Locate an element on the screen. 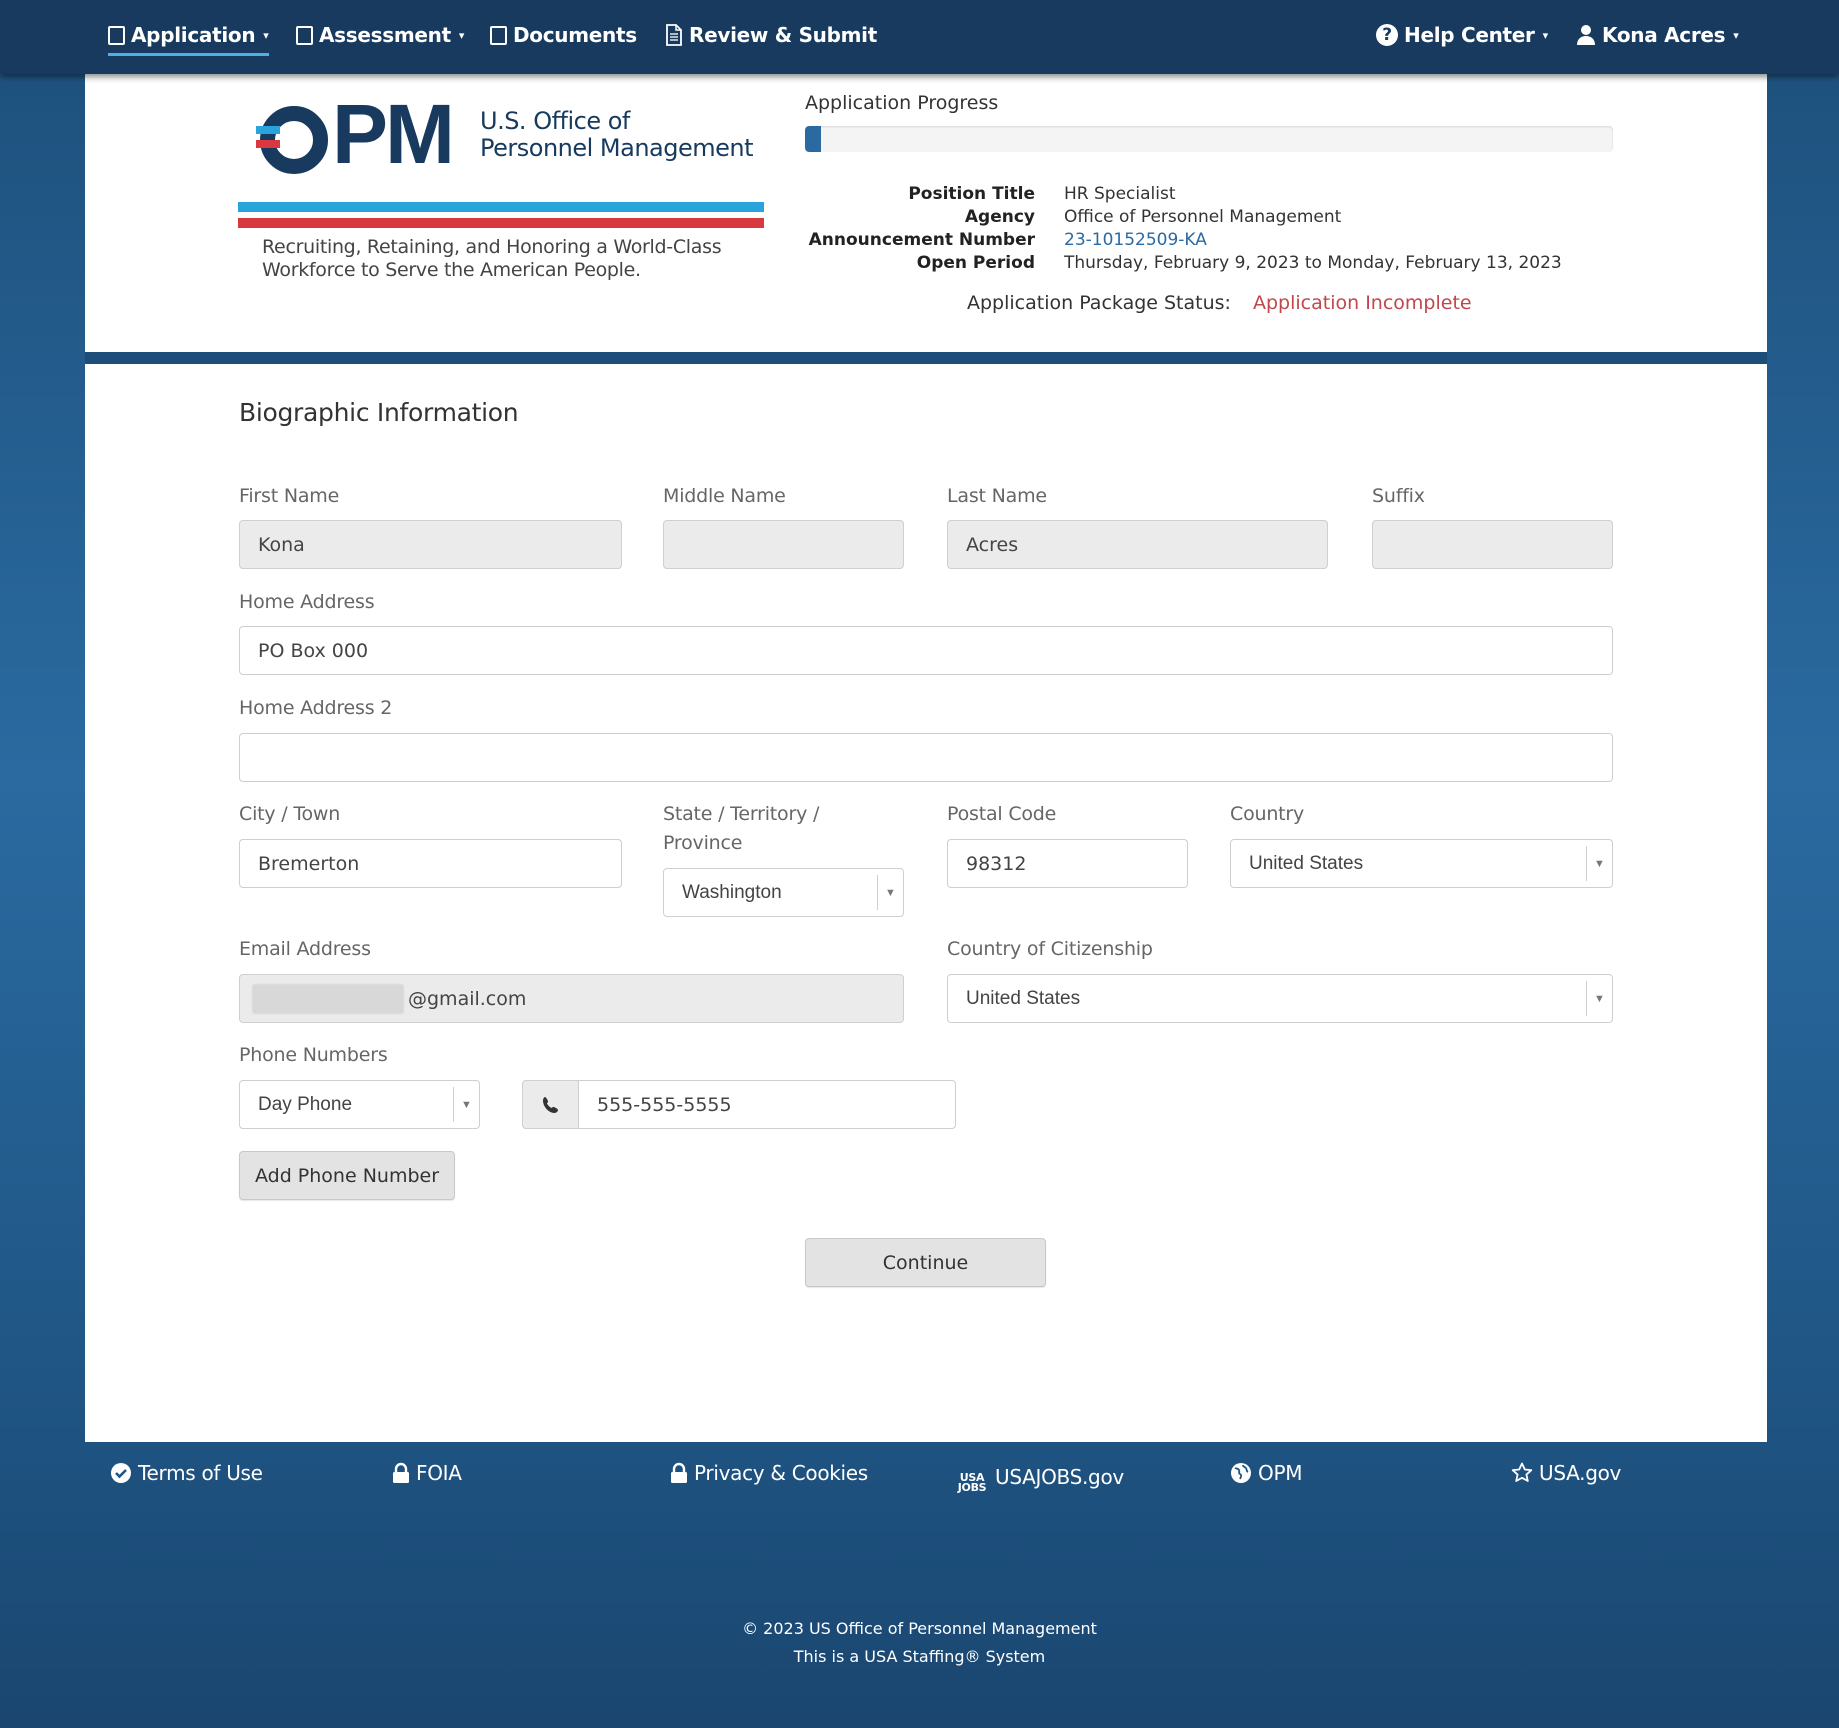 This screenshot has height=1728, width=1839. first-name-field: Kona is located at coordinates (430, 544).